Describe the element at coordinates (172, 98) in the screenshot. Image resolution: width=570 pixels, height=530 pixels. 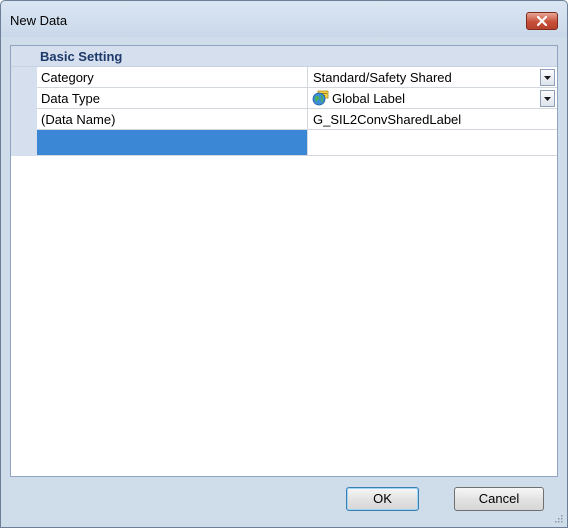
I see `property-name: Data Type` at that location.